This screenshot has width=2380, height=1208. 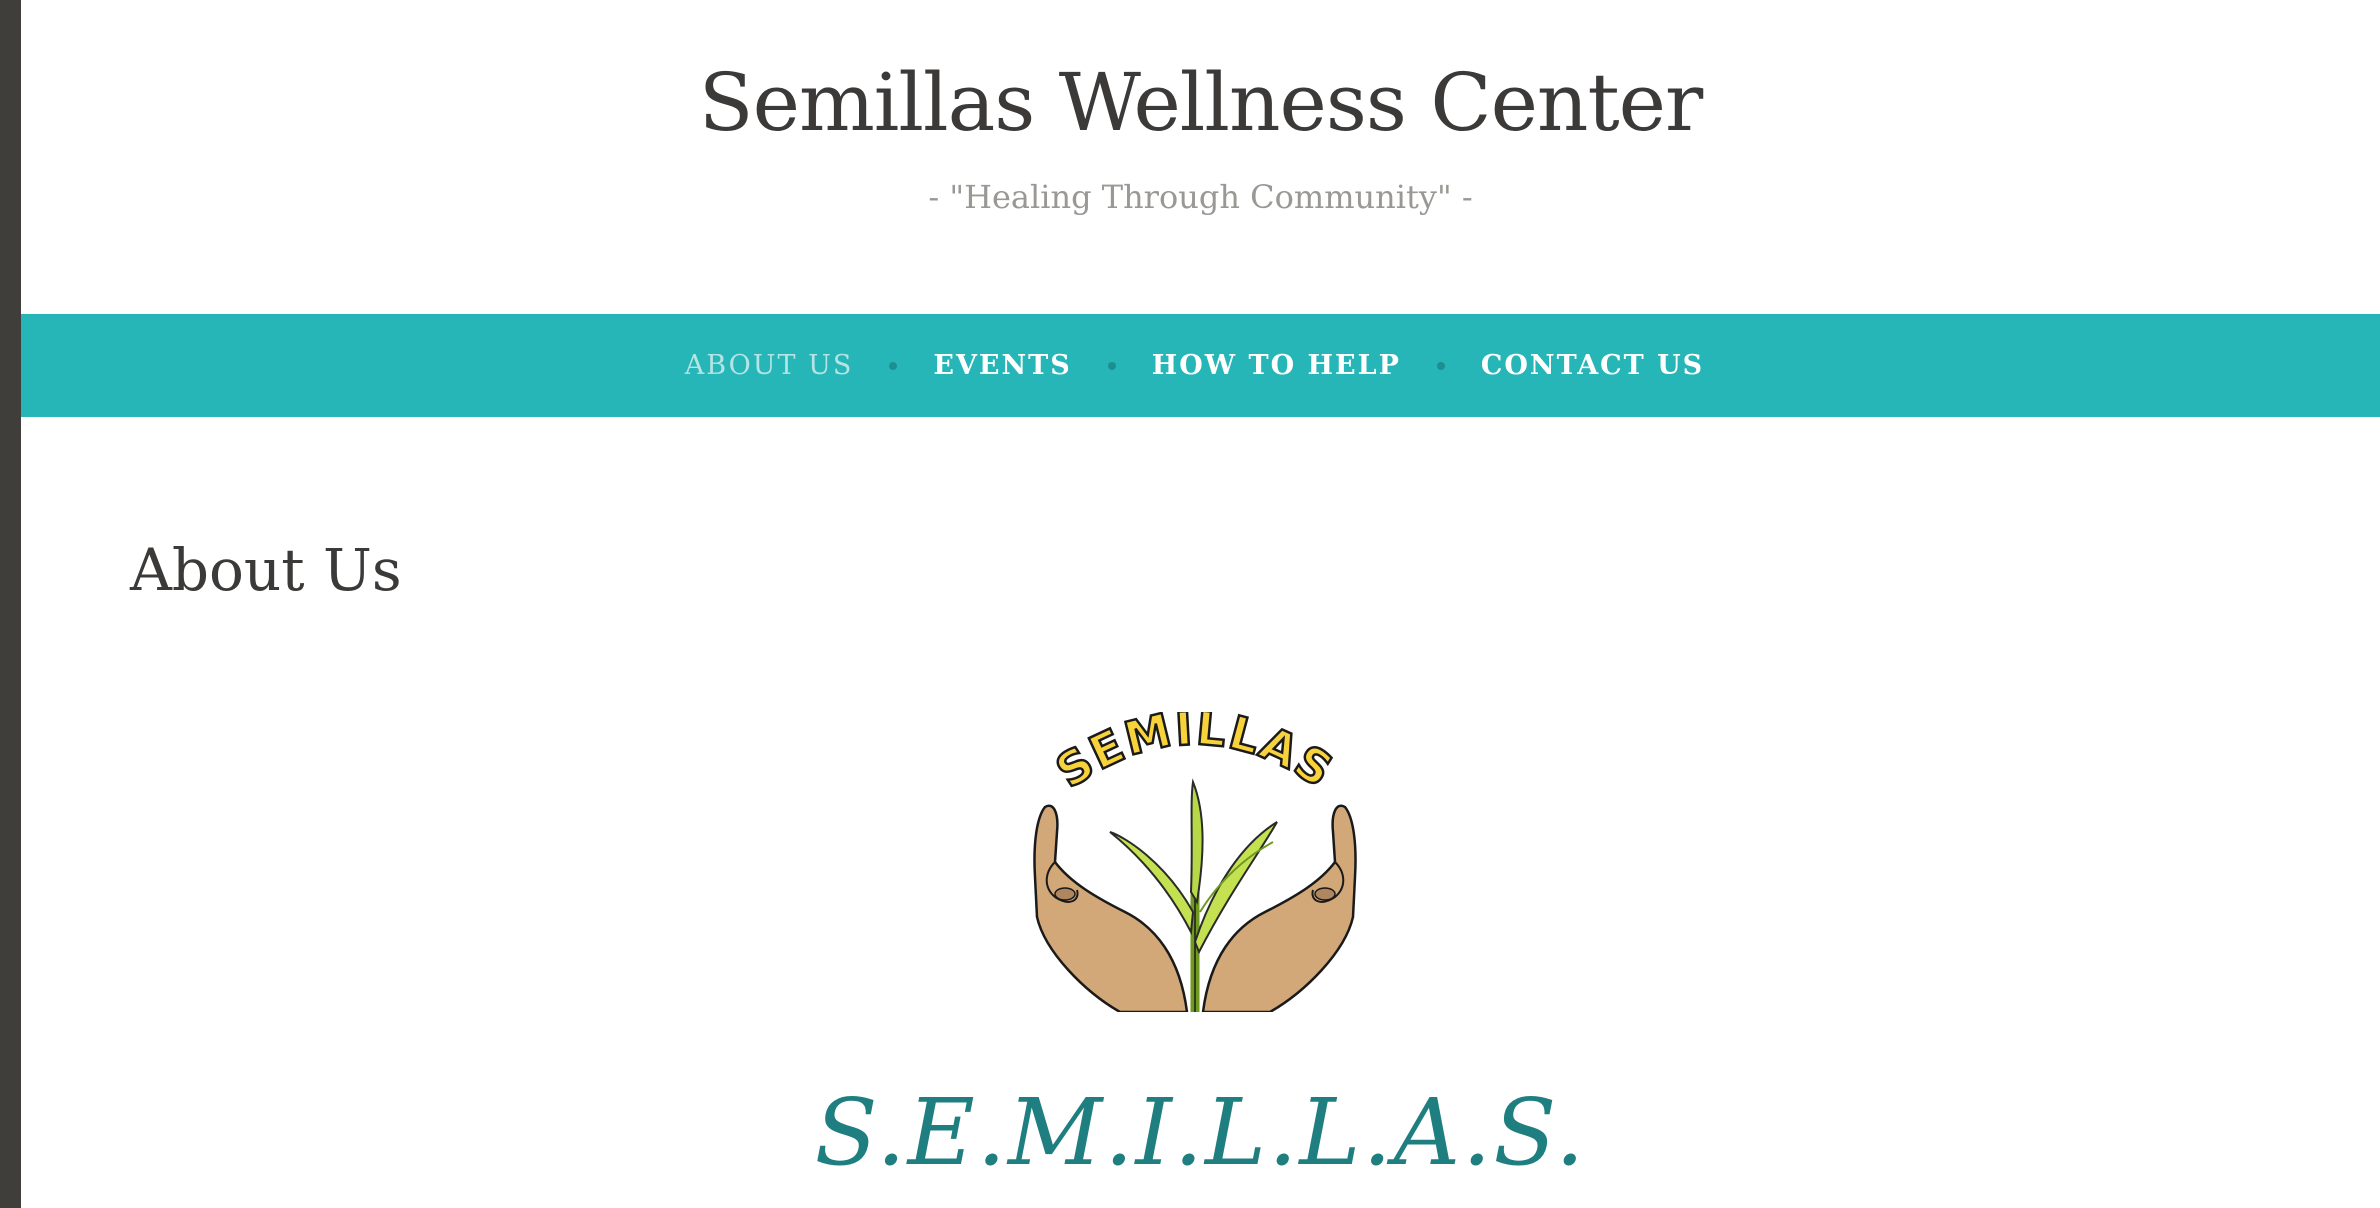 What do you see at coordinates (1200, 1132) in the screenshot?
I see `semillas-acronym-heading: S.E.M.I.L.L.A.S.` at bounding box center [1200, 1132].